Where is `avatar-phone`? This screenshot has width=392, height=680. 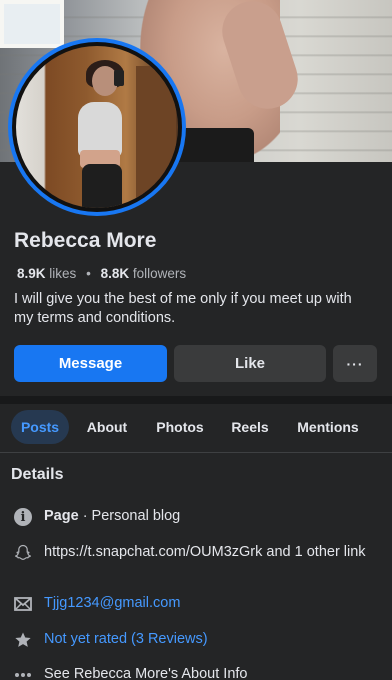
avatar-phone is located at coordinates (119, 78).